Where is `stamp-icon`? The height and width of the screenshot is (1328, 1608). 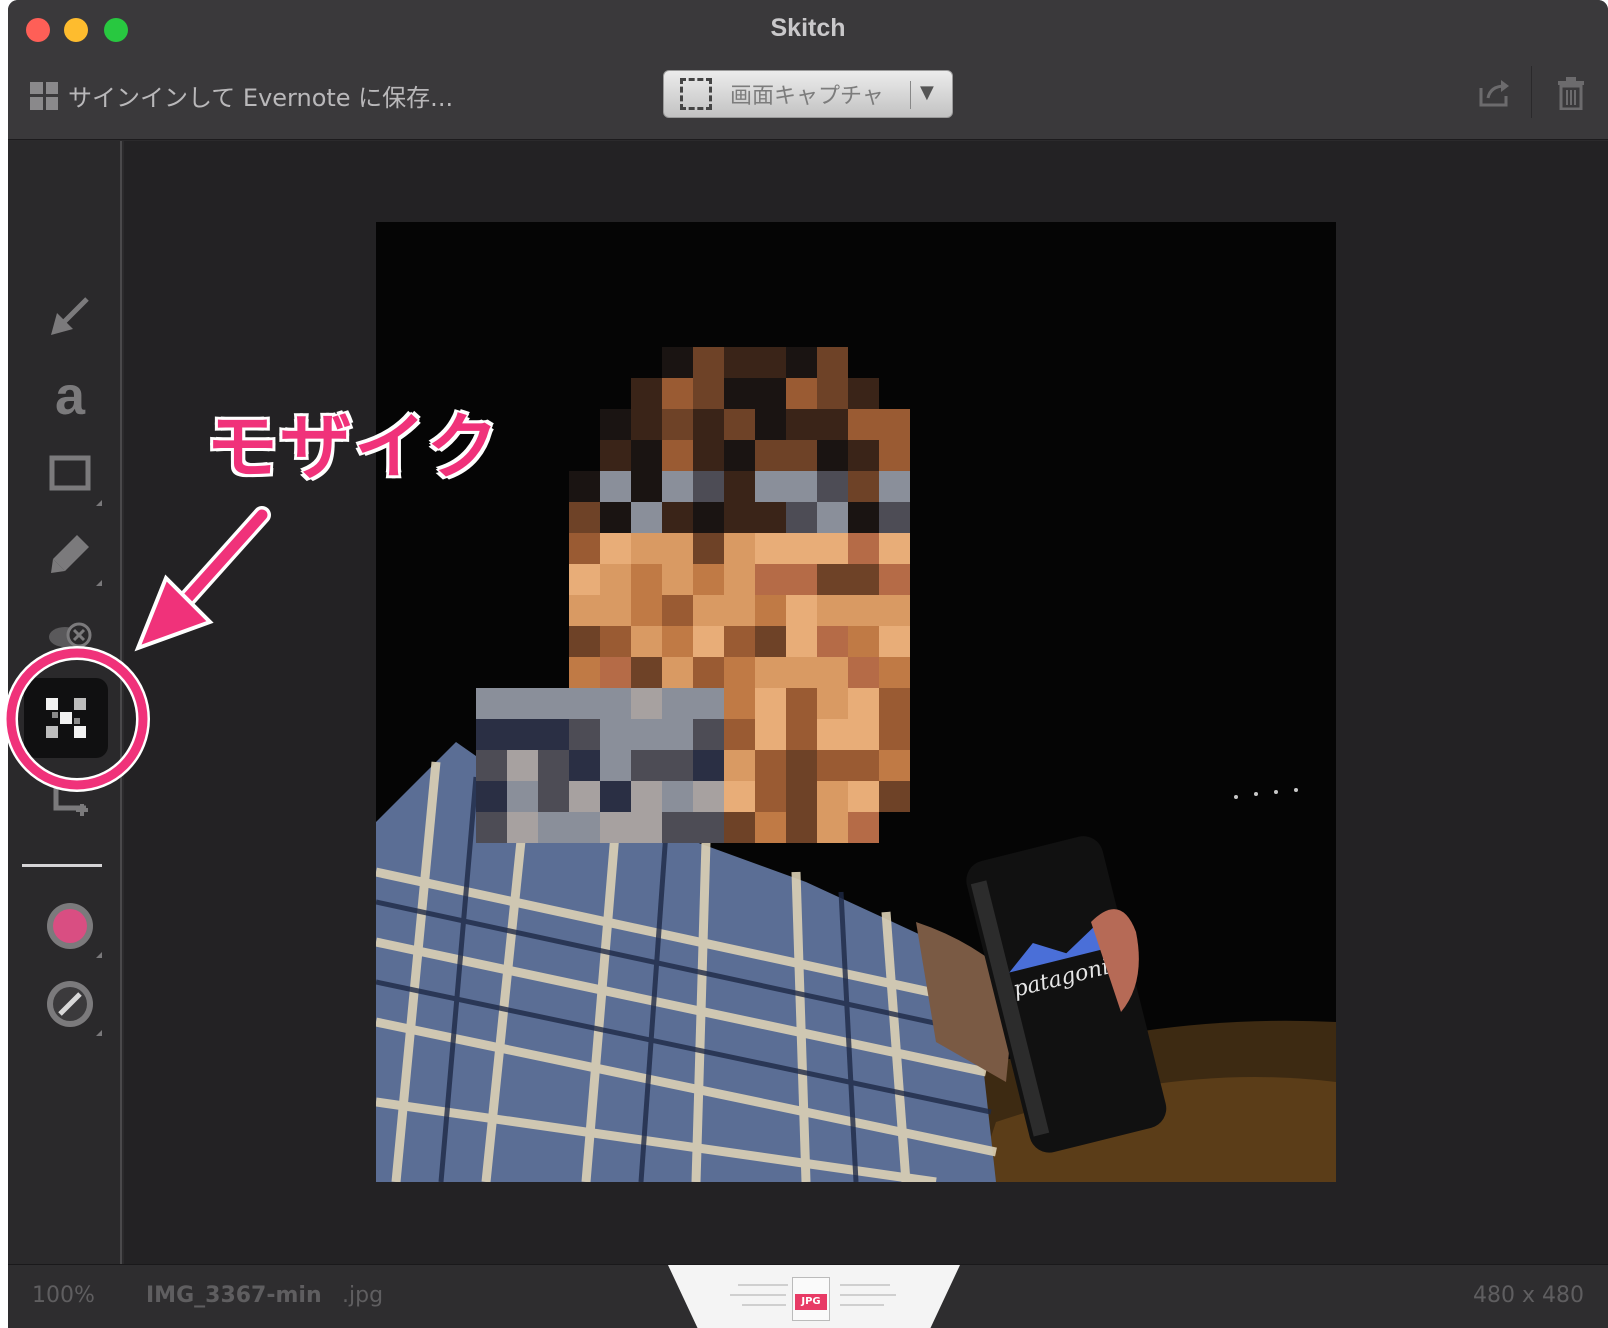
stamp-icon is located at coordinates (70, 635).